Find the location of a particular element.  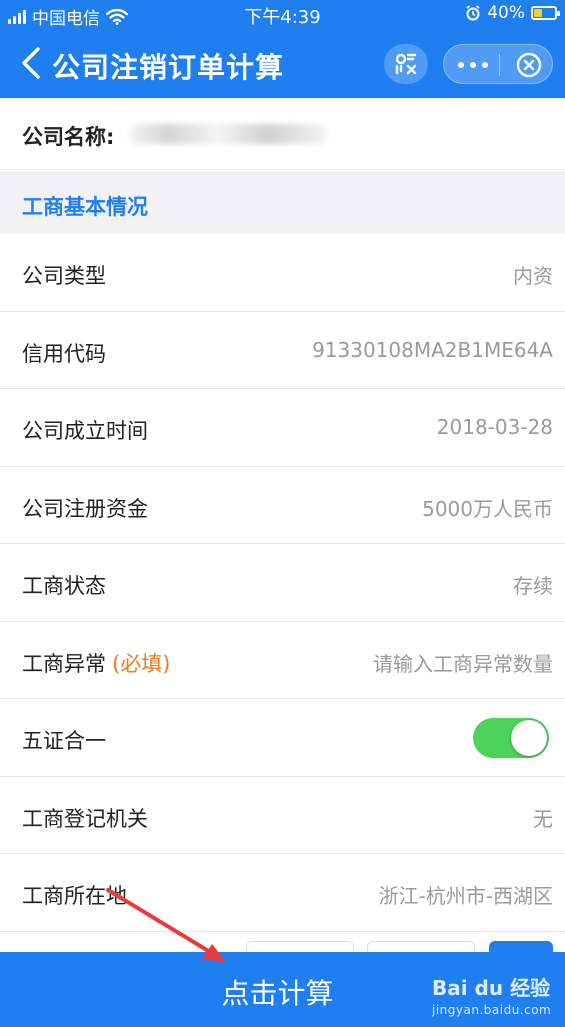

app-header: 中国电信 下午4:39 40% 公司注销订单计算 is located at coordinates (282, 49).